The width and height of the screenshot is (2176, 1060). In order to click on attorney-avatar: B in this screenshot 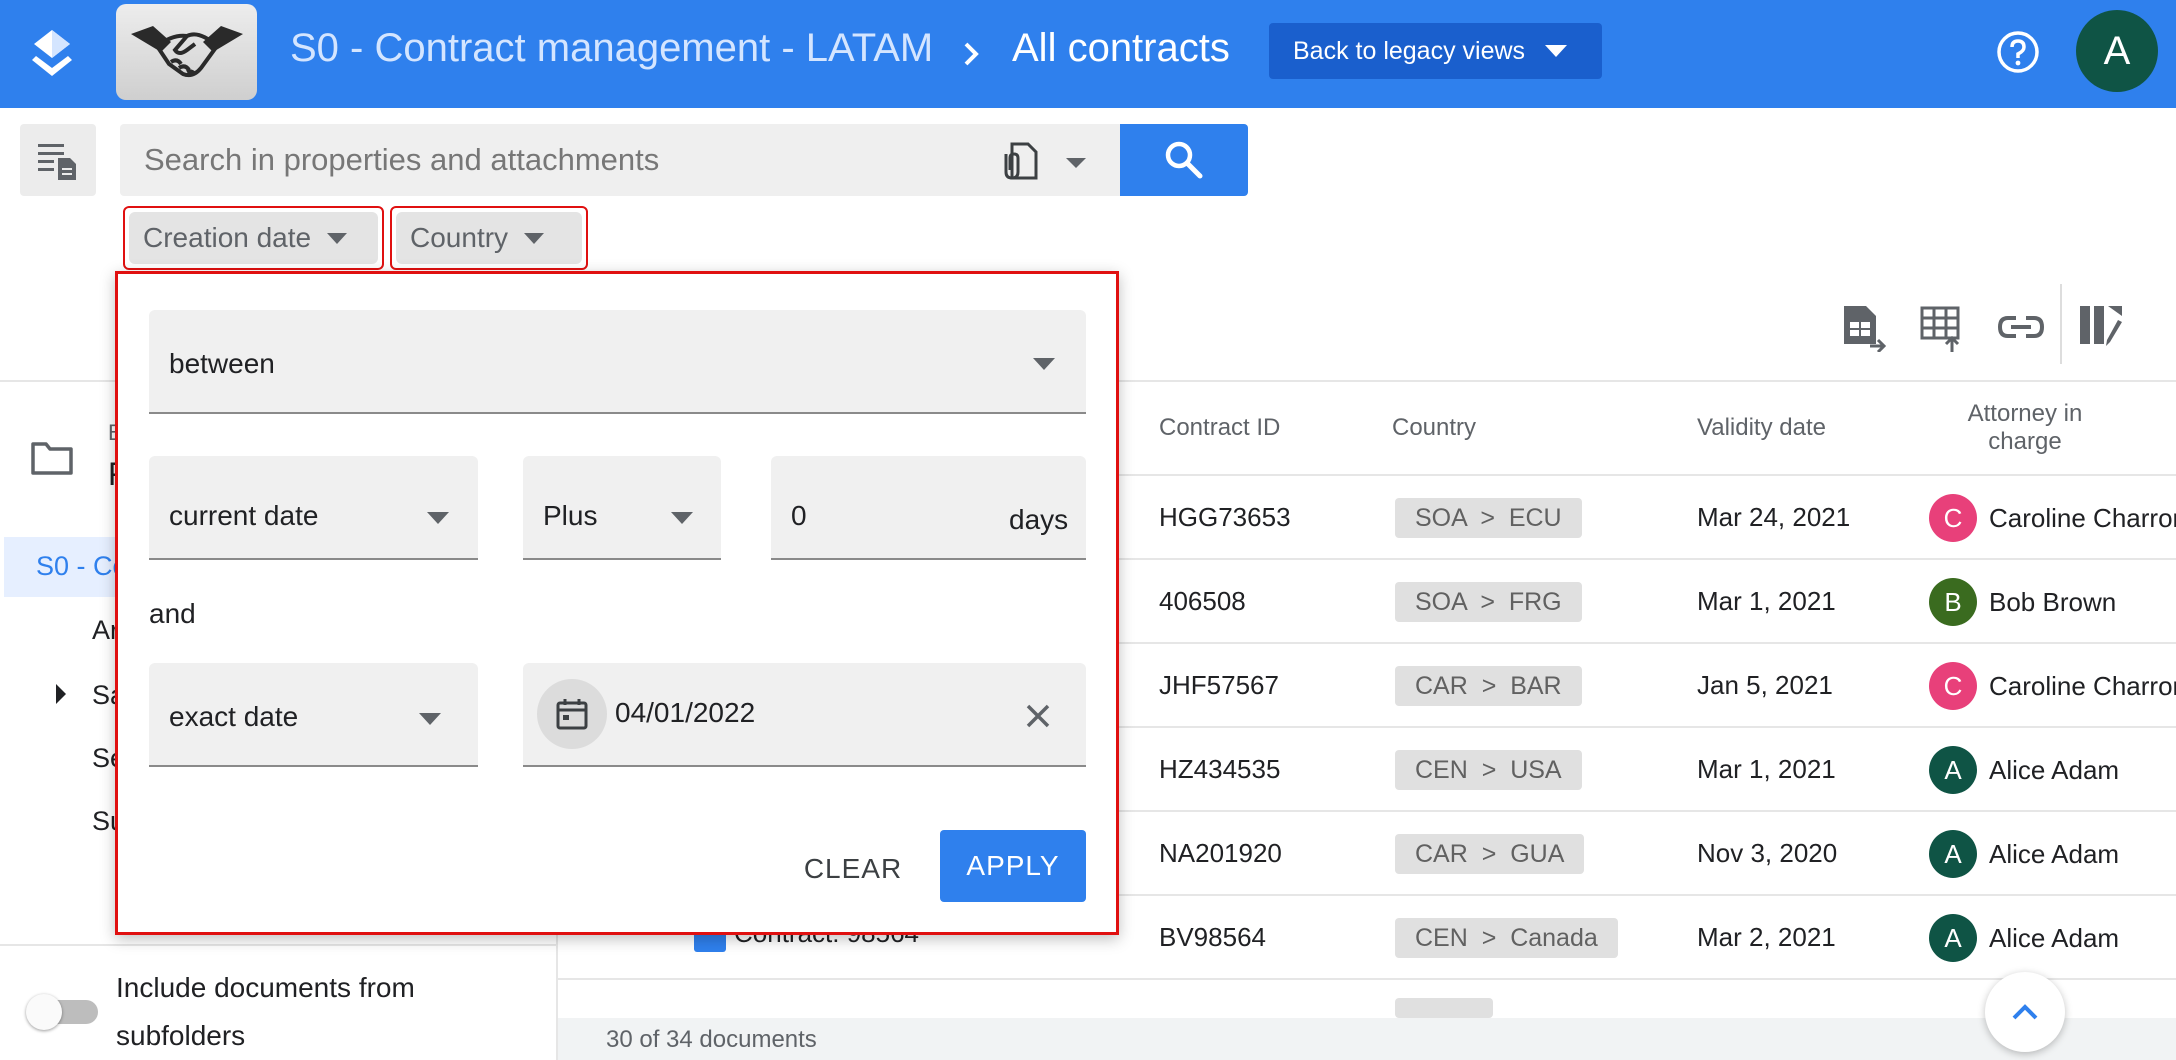, I will do `click(1953, 602)`.